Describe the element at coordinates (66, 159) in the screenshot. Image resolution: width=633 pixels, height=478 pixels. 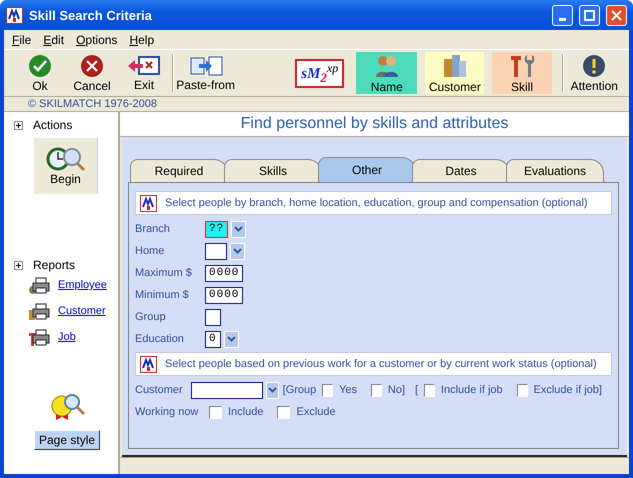
I see `clock-magnifier-icon` at that location.